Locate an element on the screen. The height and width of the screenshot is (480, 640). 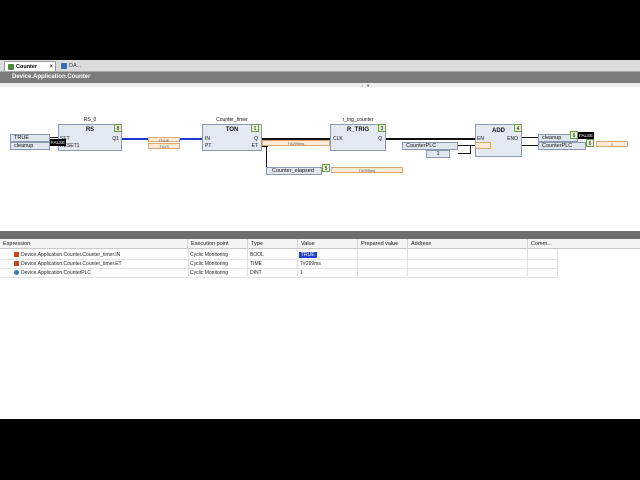
ton-pin-in: IN is located at coordinates (207, 139).